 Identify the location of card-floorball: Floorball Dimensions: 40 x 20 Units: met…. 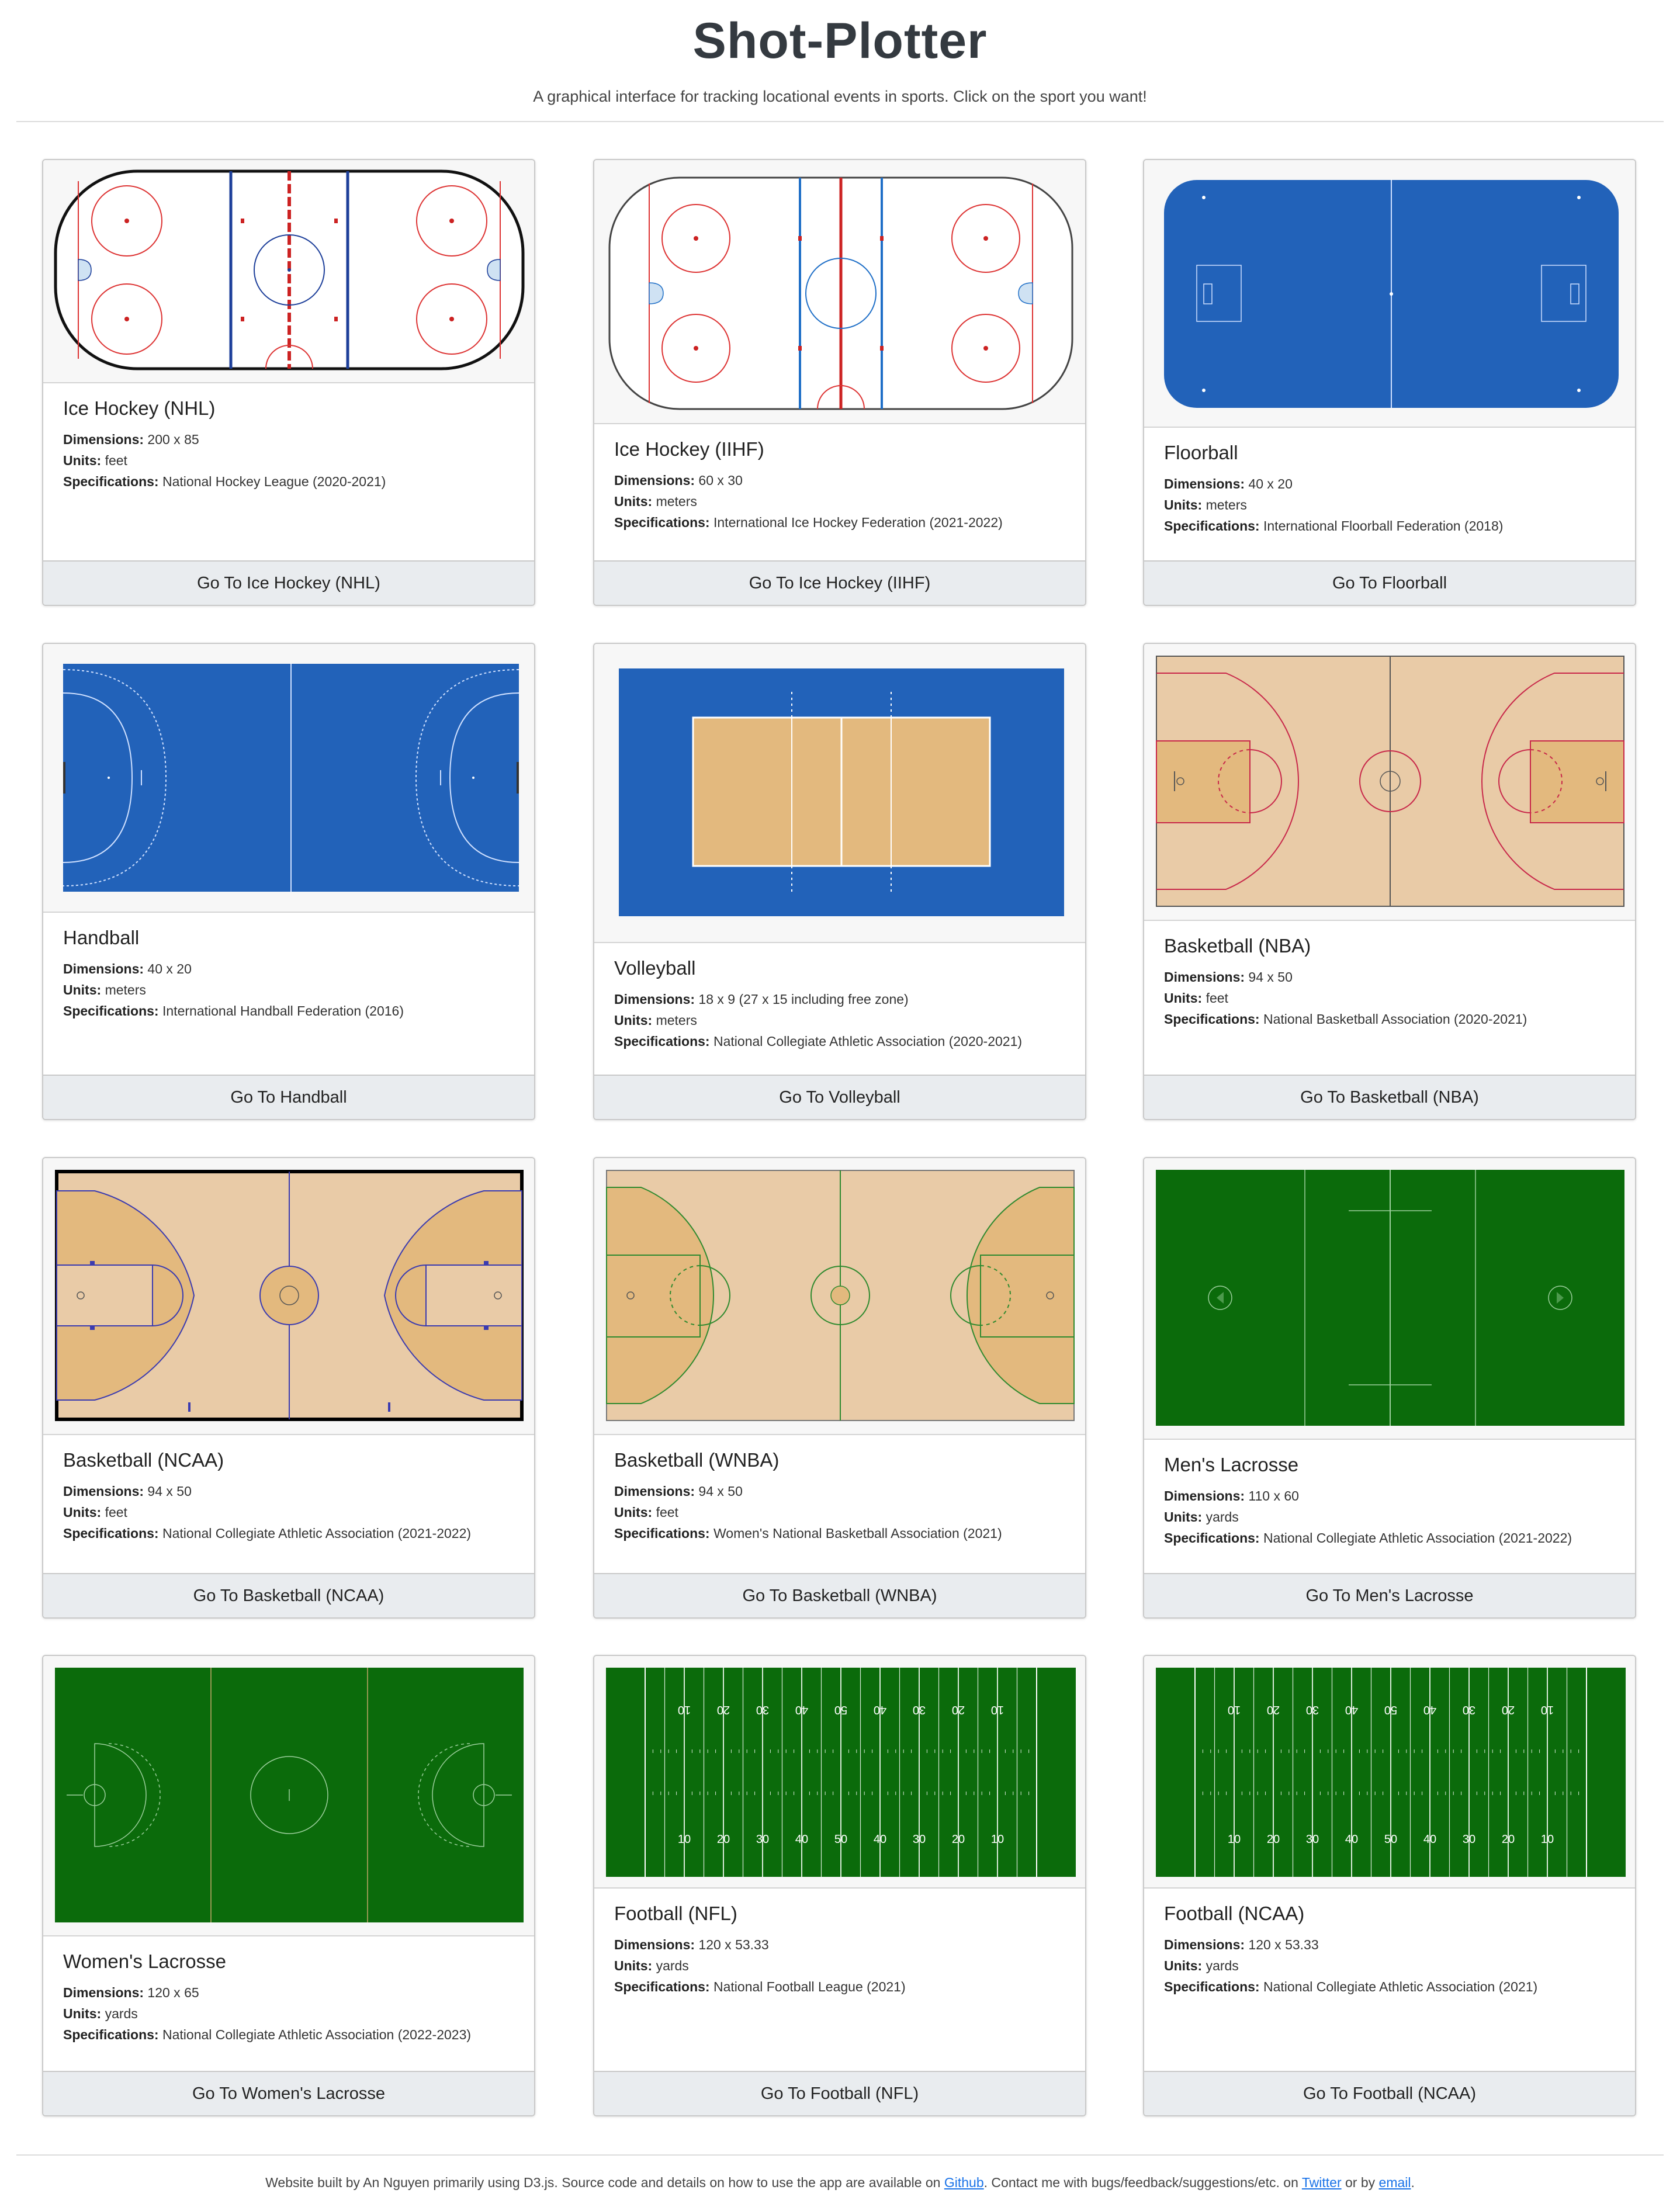
(1389, 382).